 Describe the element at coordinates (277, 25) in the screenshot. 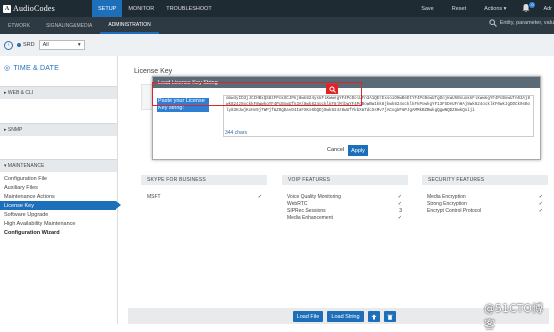

I see `sub-nav: ETWORK SIGNALING&MEDIA ADMINISTRATION` at that location.